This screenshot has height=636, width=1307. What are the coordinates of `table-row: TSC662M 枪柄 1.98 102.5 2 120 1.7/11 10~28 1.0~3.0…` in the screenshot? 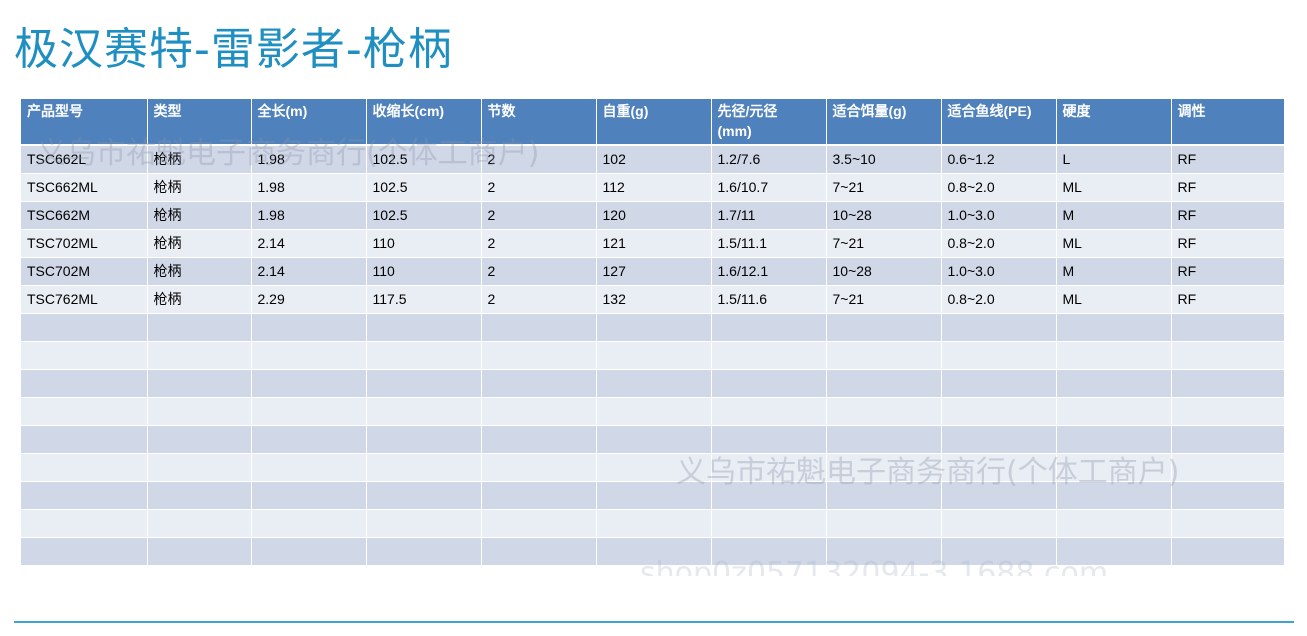 It's located at (652, 215).